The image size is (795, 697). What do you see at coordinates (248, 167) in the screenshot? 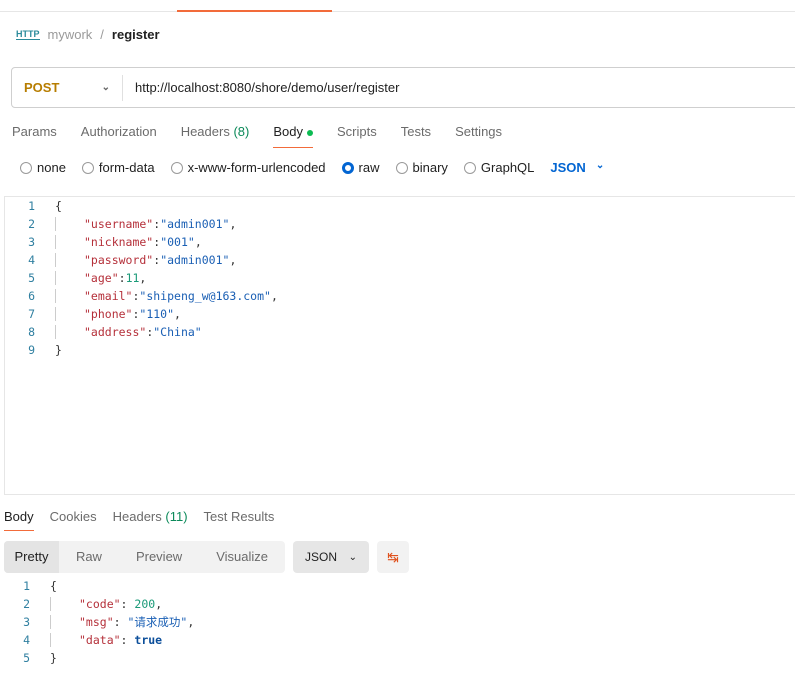
I see `radio-x-www-form-urlencoded: x-www-form-urlencoded` at bounding box center [248, 167].